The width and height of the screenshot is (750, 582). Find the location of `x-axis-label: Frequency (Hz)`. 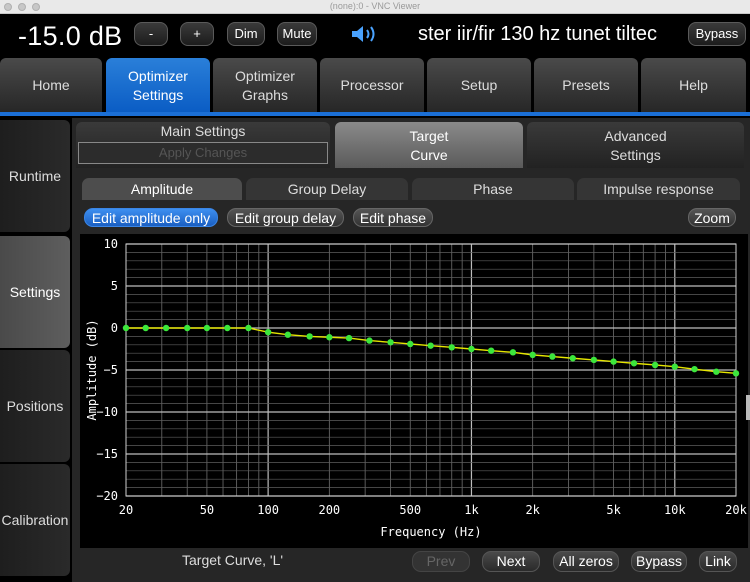

x-axis-label: Frequency (Hz) is located at coordinates (430, 532).